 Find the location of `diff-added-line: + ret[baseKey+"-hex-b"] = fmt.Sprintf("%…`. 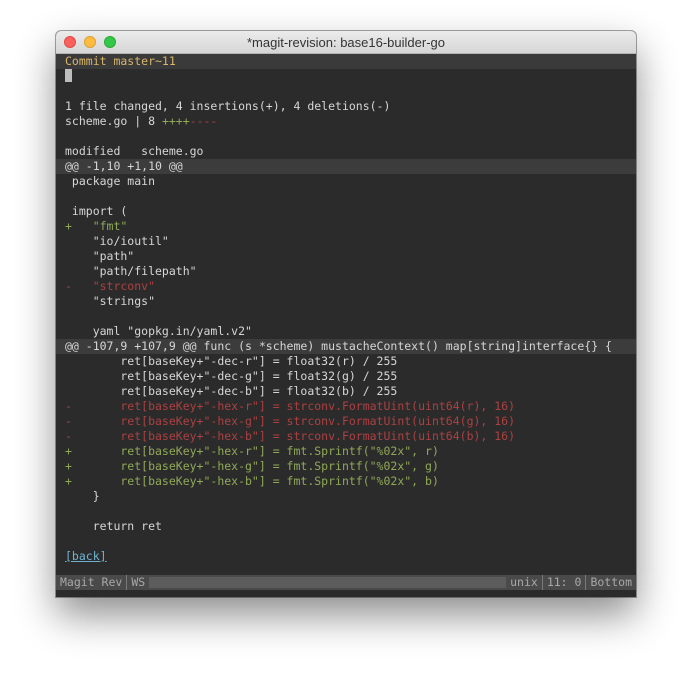

diff-added-line: + ret[baseKey+"-hex-b"] = fmt.Sprintf("%… is located at coordinates (252, 481).